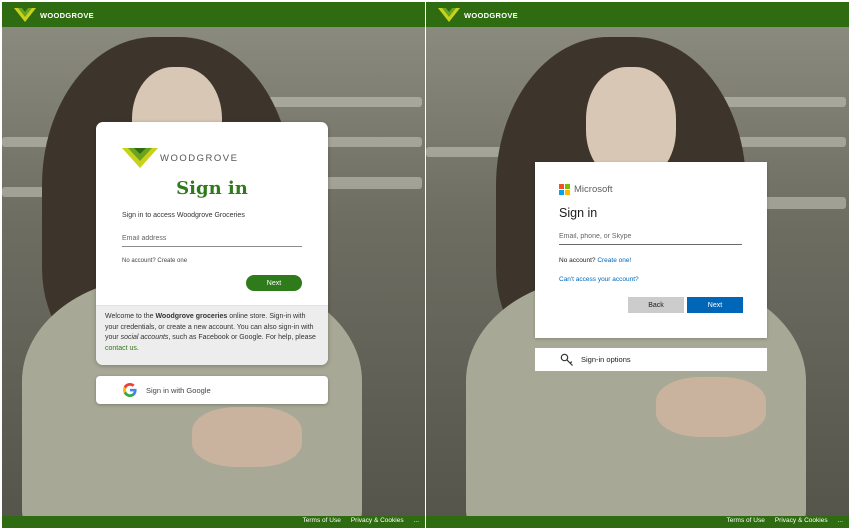 This screenshot has height=530, width=849. What do you see at coordinates (593, 189) in the screenshot?
I see `logo-text: Microsoft` at bounding box center [593, 189].